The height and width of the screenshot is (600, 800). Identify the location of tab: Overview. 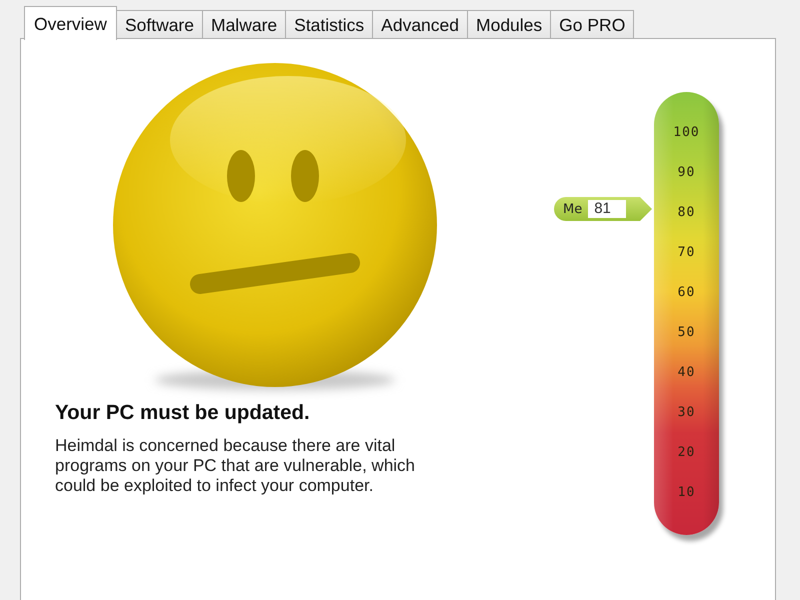
(70, 23).